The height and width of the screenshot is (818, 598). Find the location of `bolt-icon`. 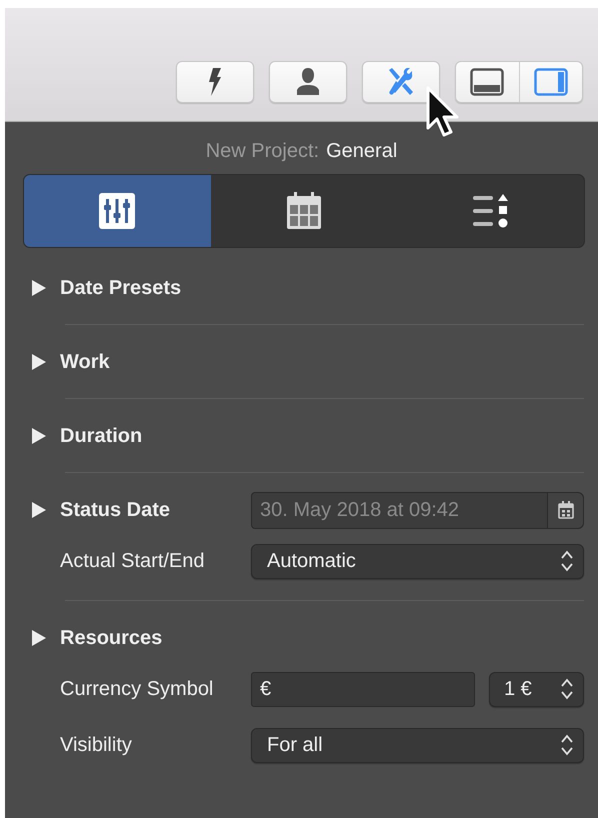

bolt-icon is located at coordinates (215, 82).